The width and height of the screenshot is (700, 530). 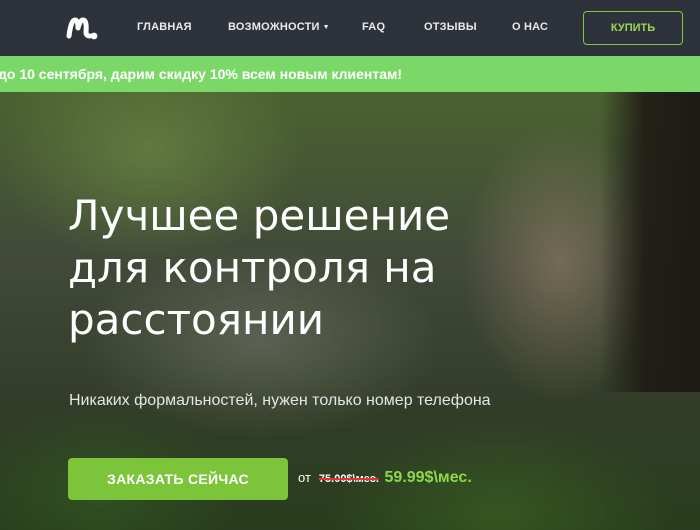 What do you see at coordinates (164, 27) in the screenshot?
I see `nav-link-home: ГЛАВНАЯ` at bounding box center [164, 27].